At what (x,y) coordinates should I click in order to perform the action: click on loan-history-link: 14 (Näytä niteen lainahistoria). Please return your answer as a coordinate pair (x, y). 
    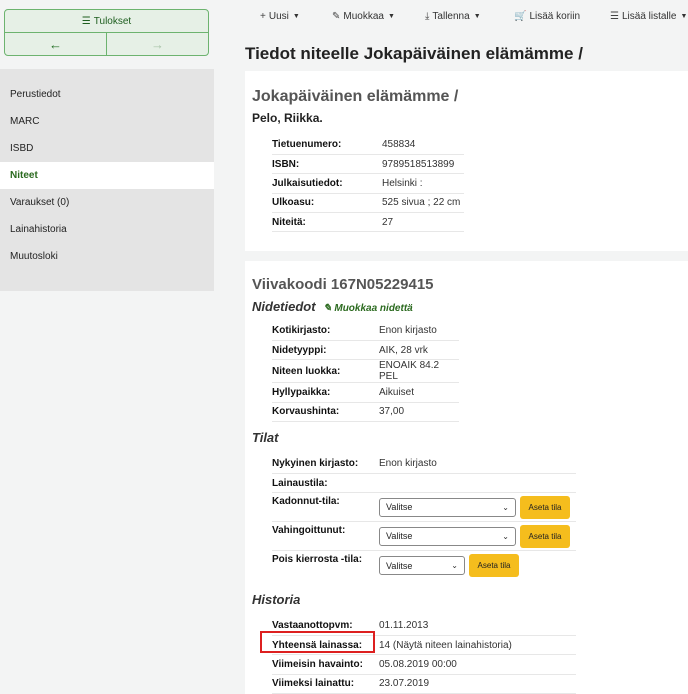
    Looking at the image, I should click on (474, 645).